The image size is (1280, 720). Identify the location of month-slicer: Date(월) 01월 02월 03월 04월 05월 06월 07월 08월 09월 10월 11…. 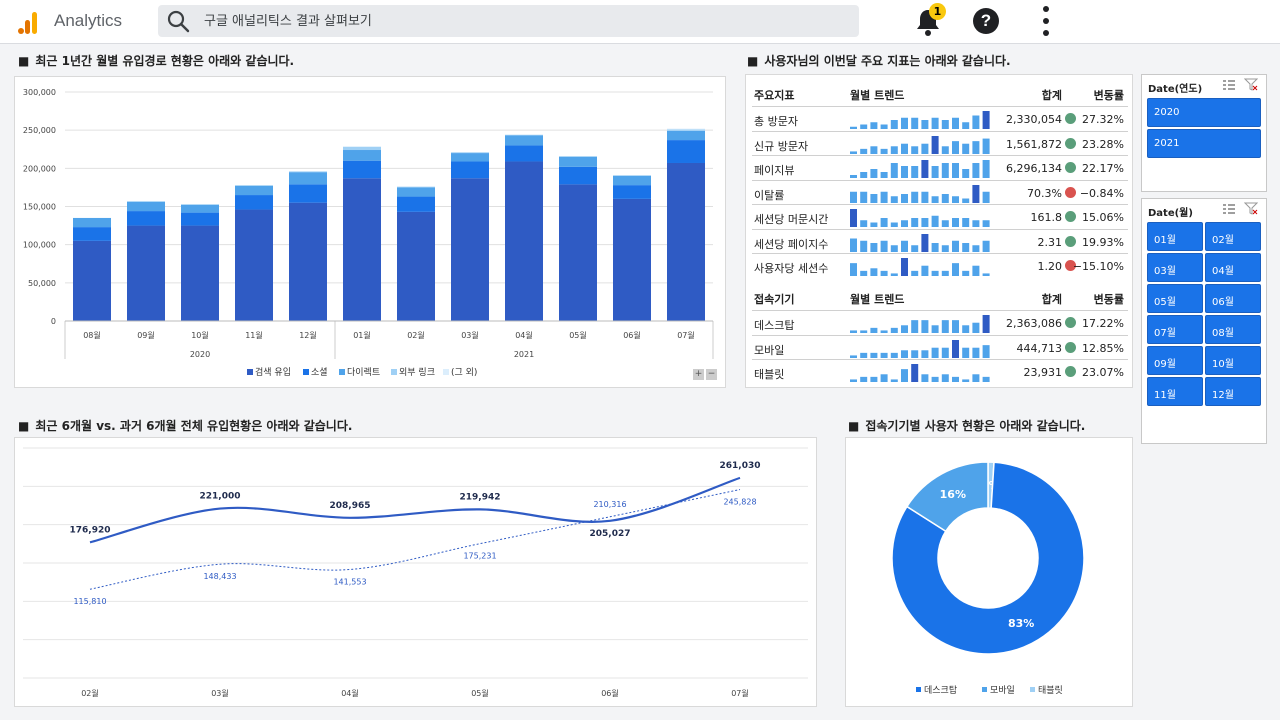
(1204, 321).